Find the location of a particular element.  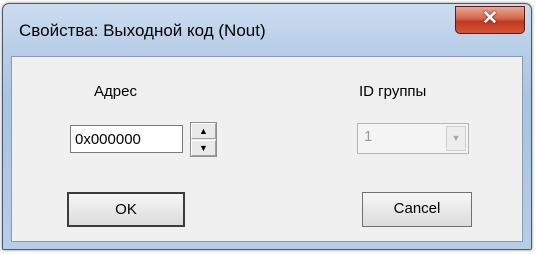

arrow-down-icon: ▼ is located at coordinates (203, 148).